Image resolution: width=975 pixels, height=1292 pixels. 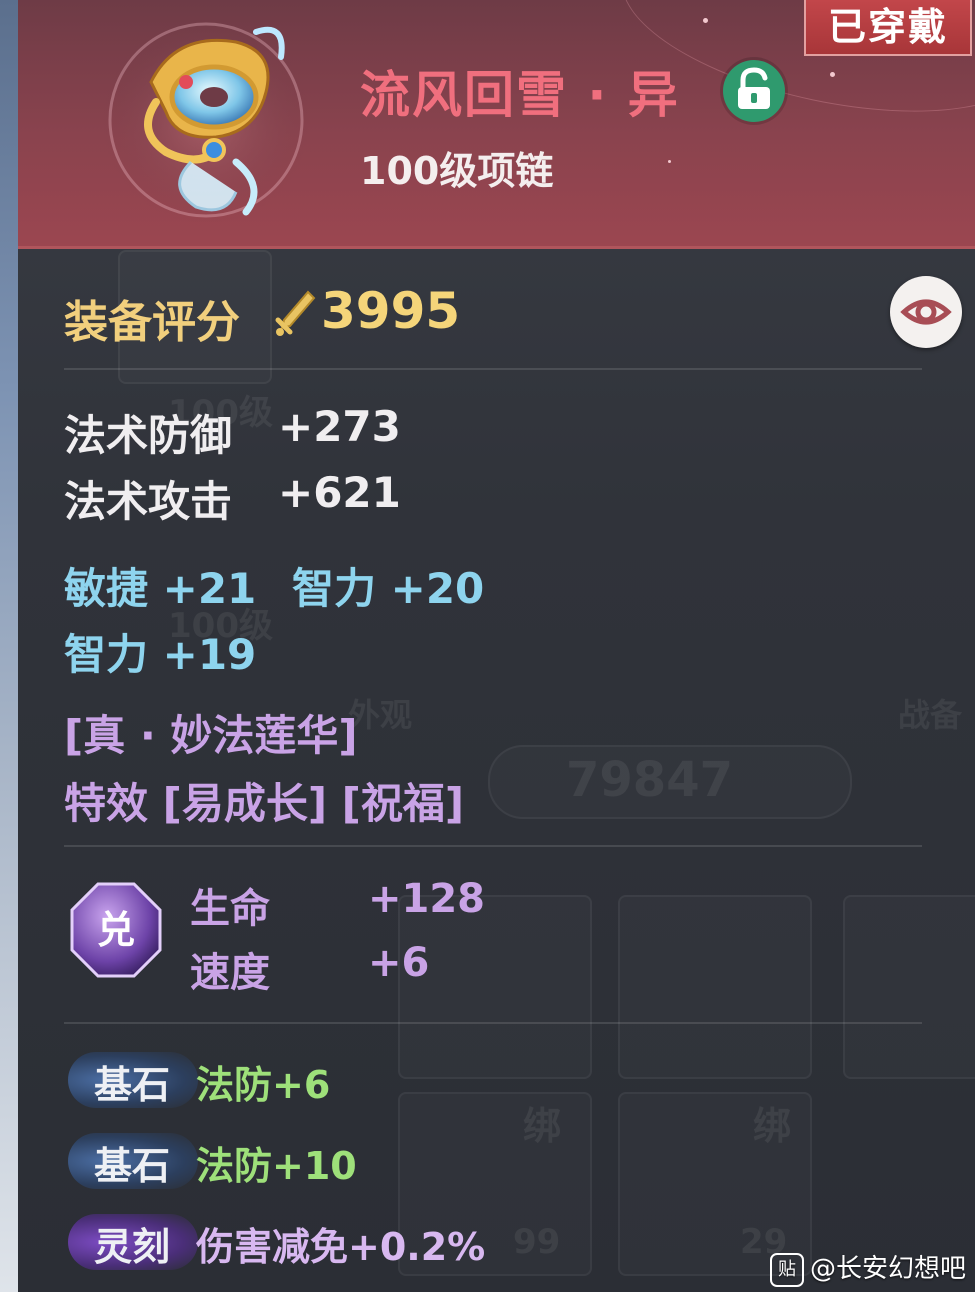 What do you see at coordinates (339, 426) in the screenshot?
I see `stat-value: +273` at bounding box center [339, 426].